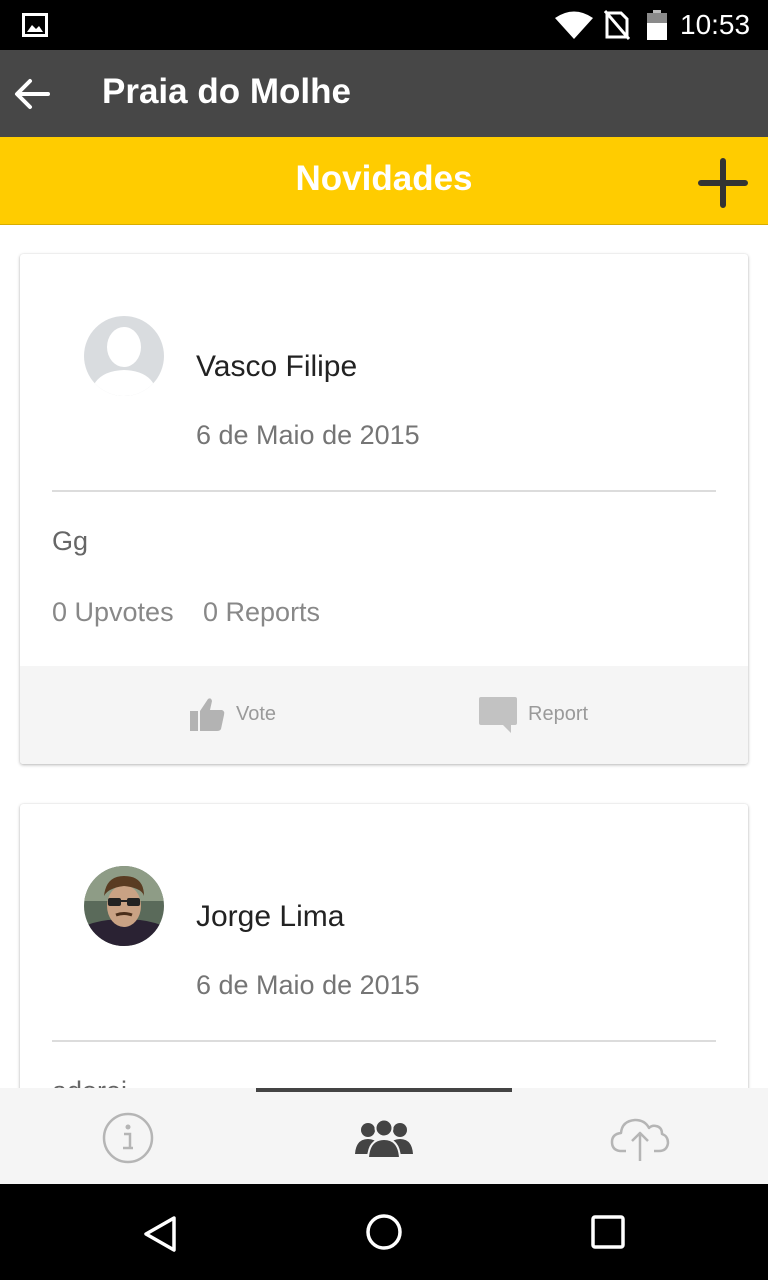  Describe the element at coordinates (617, 25) in the screenshot. I see `no-sim-icon` at that location.